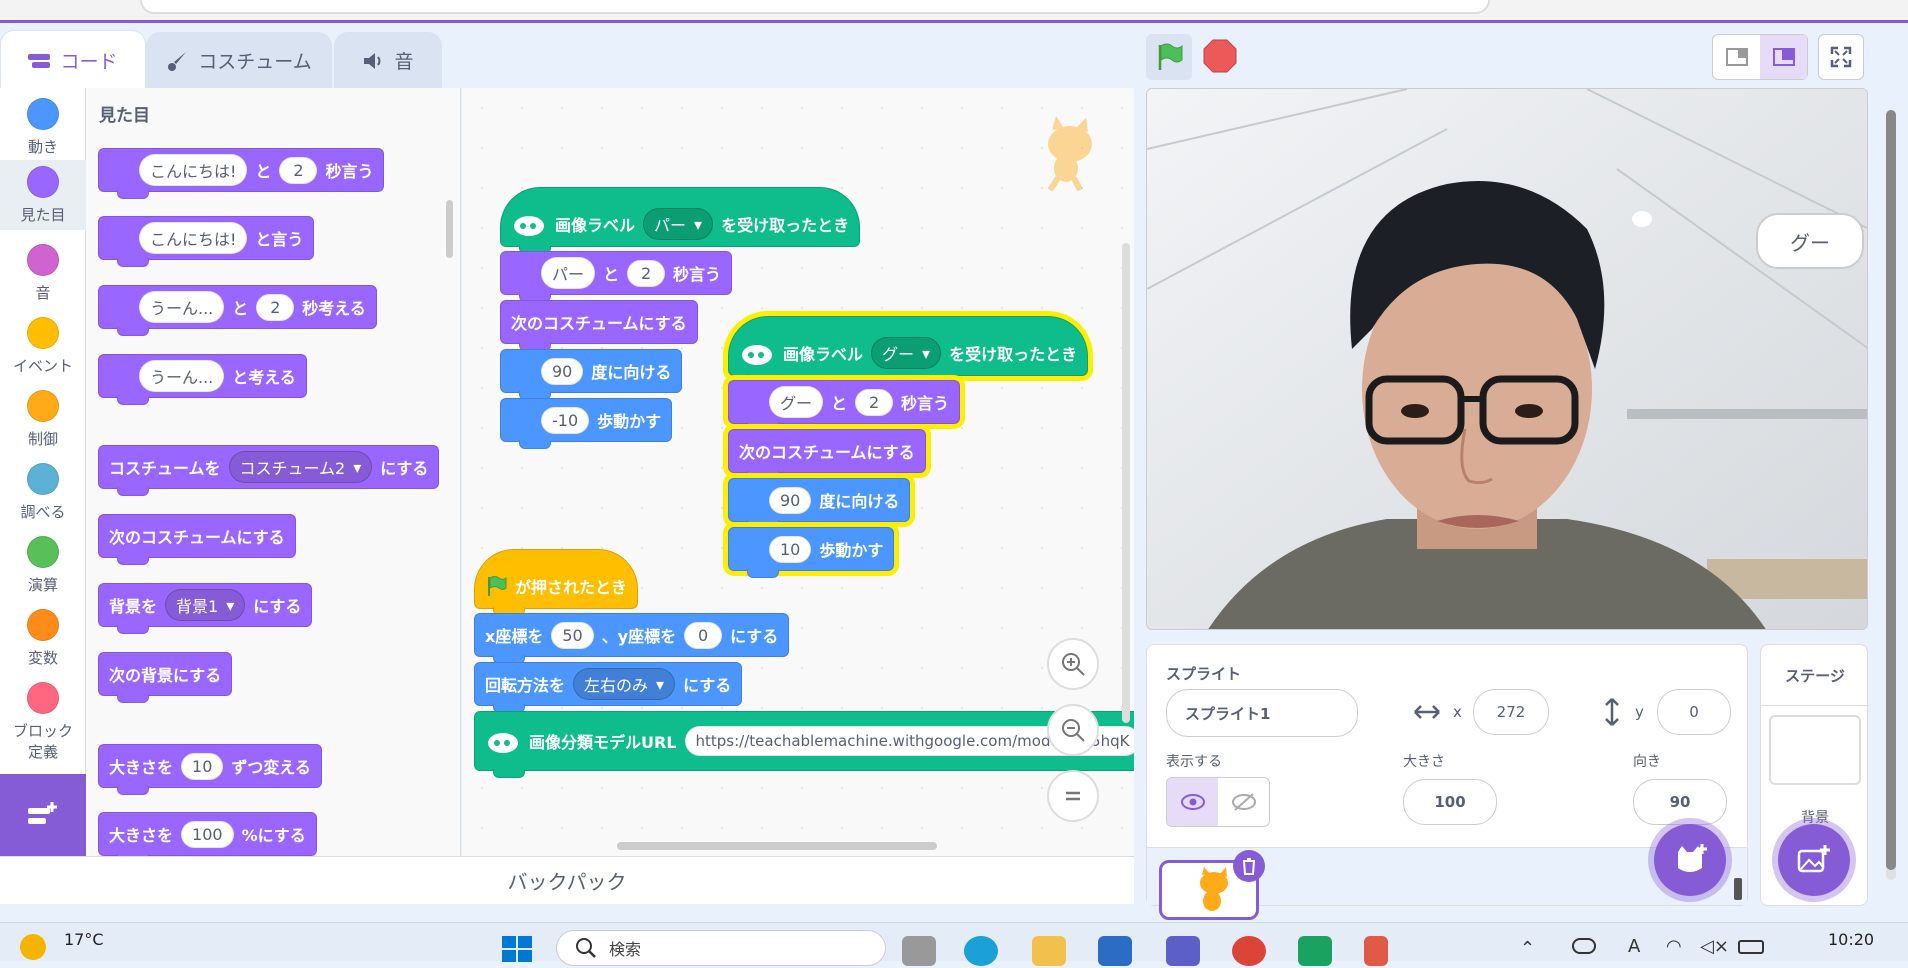 The image size is (1908, 968). Describe the element at coordinates (84, 939) in the screenshot. I see `weather-temperature: 17°C` at that location.